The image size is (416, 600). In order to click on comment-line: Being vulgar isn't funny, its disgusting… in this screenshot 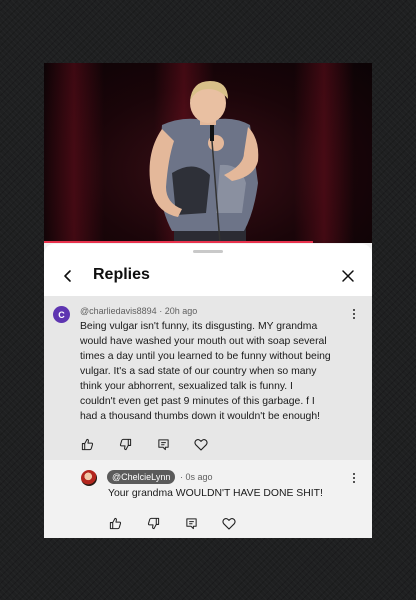, I will do `click(199, 326)`.